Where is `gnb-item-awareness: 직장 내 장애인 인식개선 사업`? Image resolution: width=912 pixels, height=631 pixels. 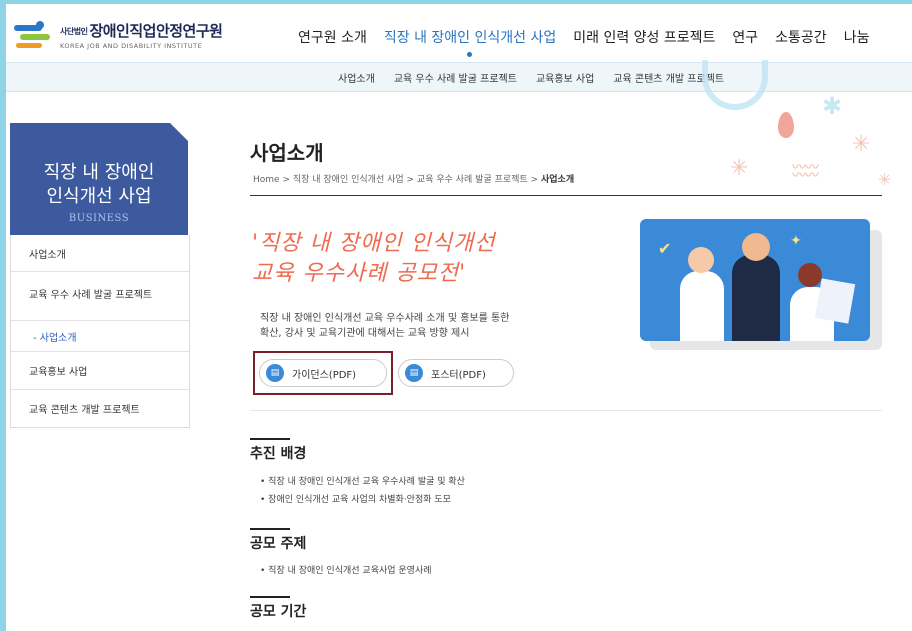 gnb-item-awareness: 직장 내 장애인 인식개선 사업 is located at coordinates (470, 42).